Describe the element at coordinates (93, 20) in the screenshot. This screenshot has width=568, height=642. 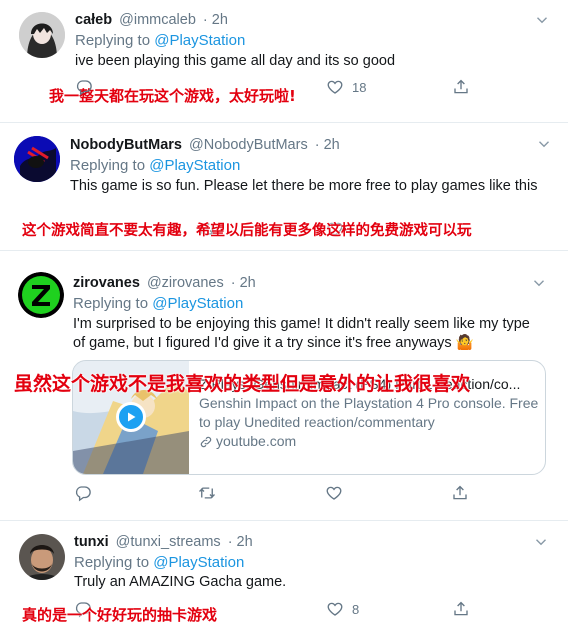
I see `display-name: całeb` at that location.